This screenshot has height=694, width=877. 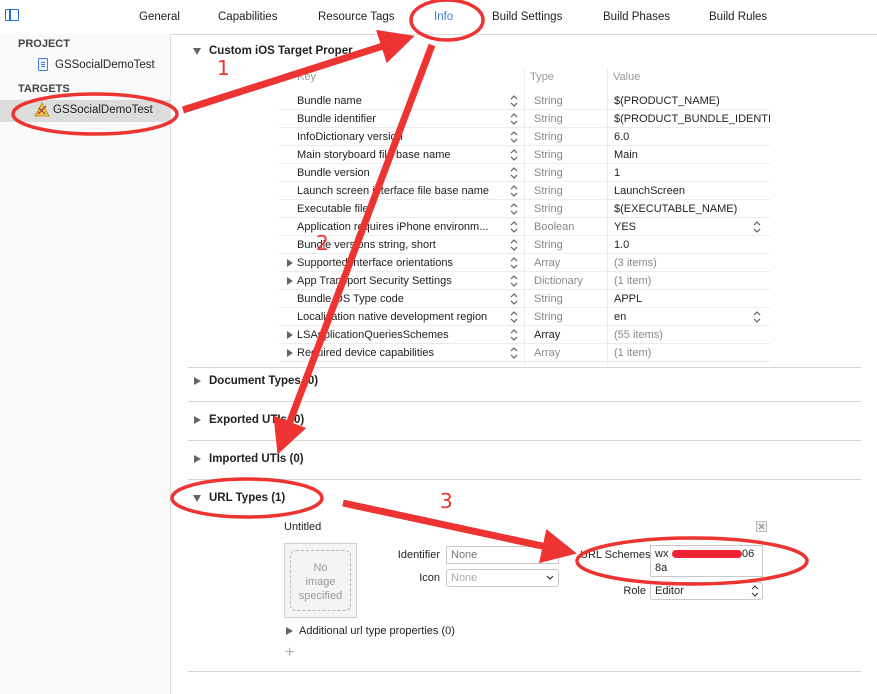 I want to click on property-row: Bundle versions string, short String 1.0, so click(x=524, y=245).